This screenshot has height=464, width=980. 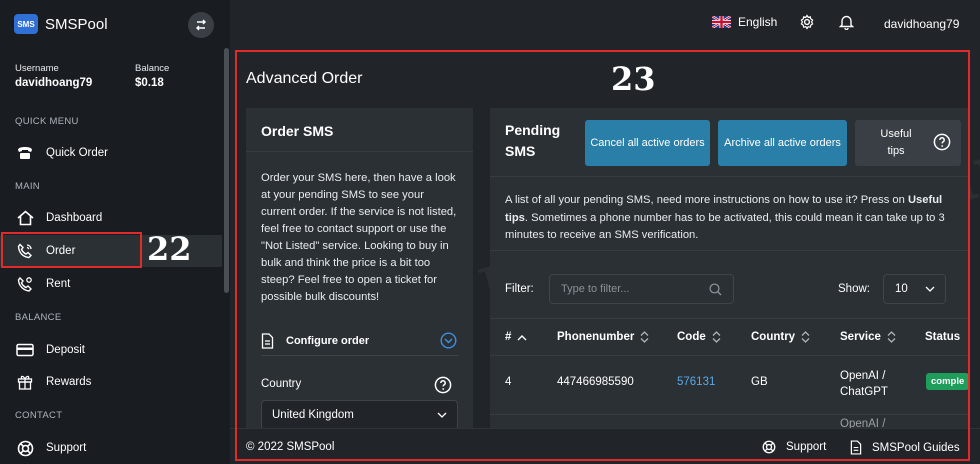 I want to click on section-contact: CONTACT, so click(x=39, y=415).